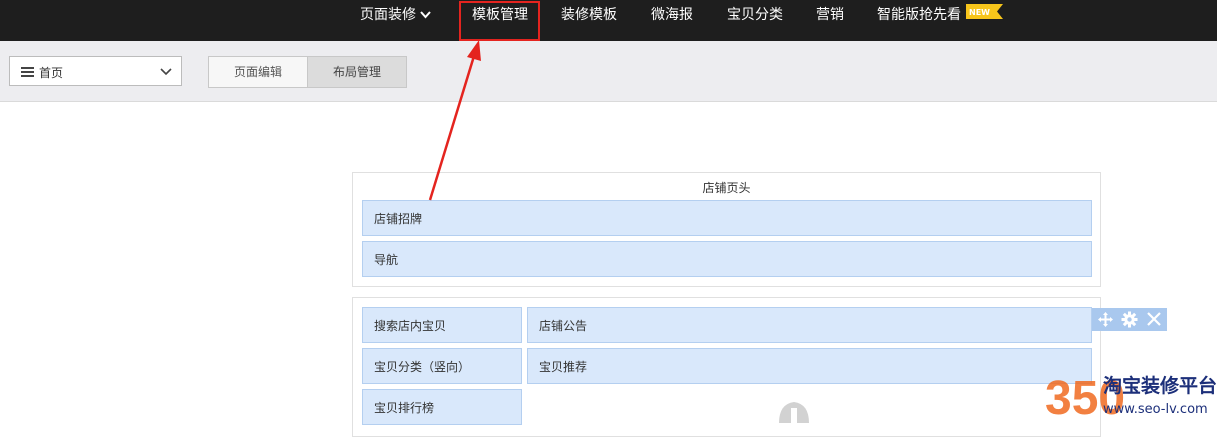 This screenshot has height=437, width=1217. I want to click on watermark-name: 淘宝装修平台, so click(1160, 385).